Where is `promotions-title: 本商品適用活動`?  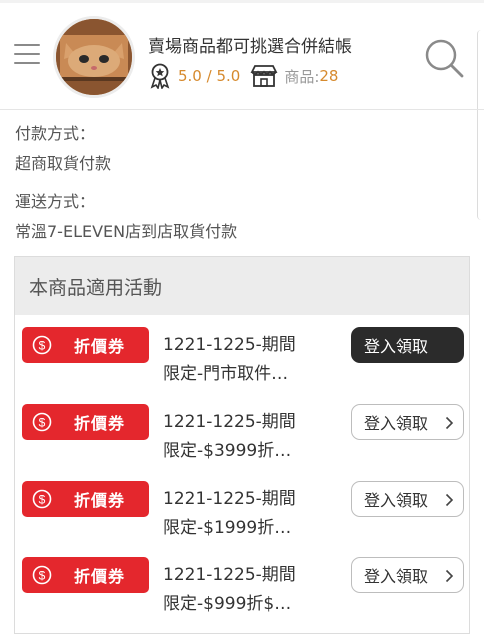 promotions-title: 本商品適用活動 is located at coordinates (242, 286).